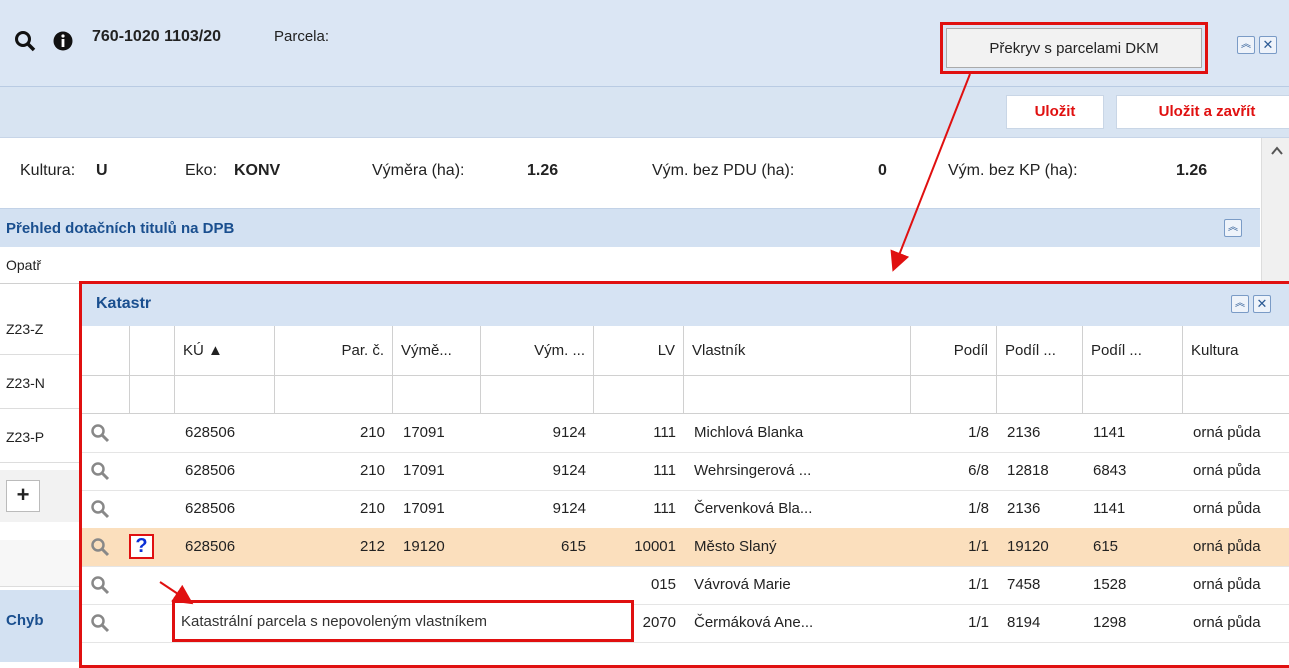  I want to click on subsidy-section-header: Přehled dotačních titulů na DPB ︽, so click(630, 228).